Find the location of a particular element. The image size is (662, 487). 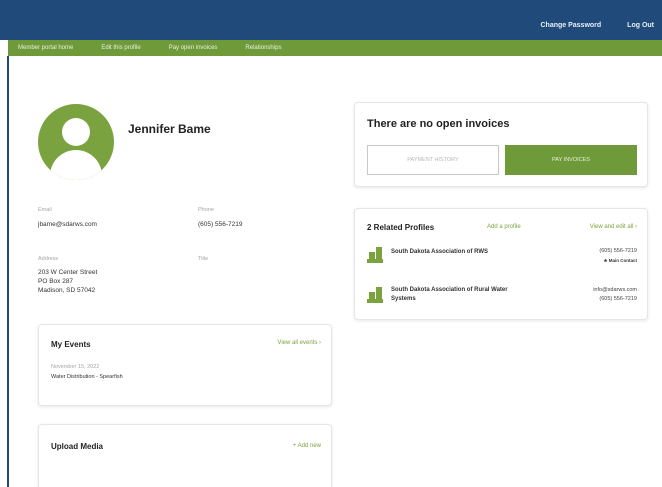

view-all-events-link: View all events › is located at coordinates (299, 343).